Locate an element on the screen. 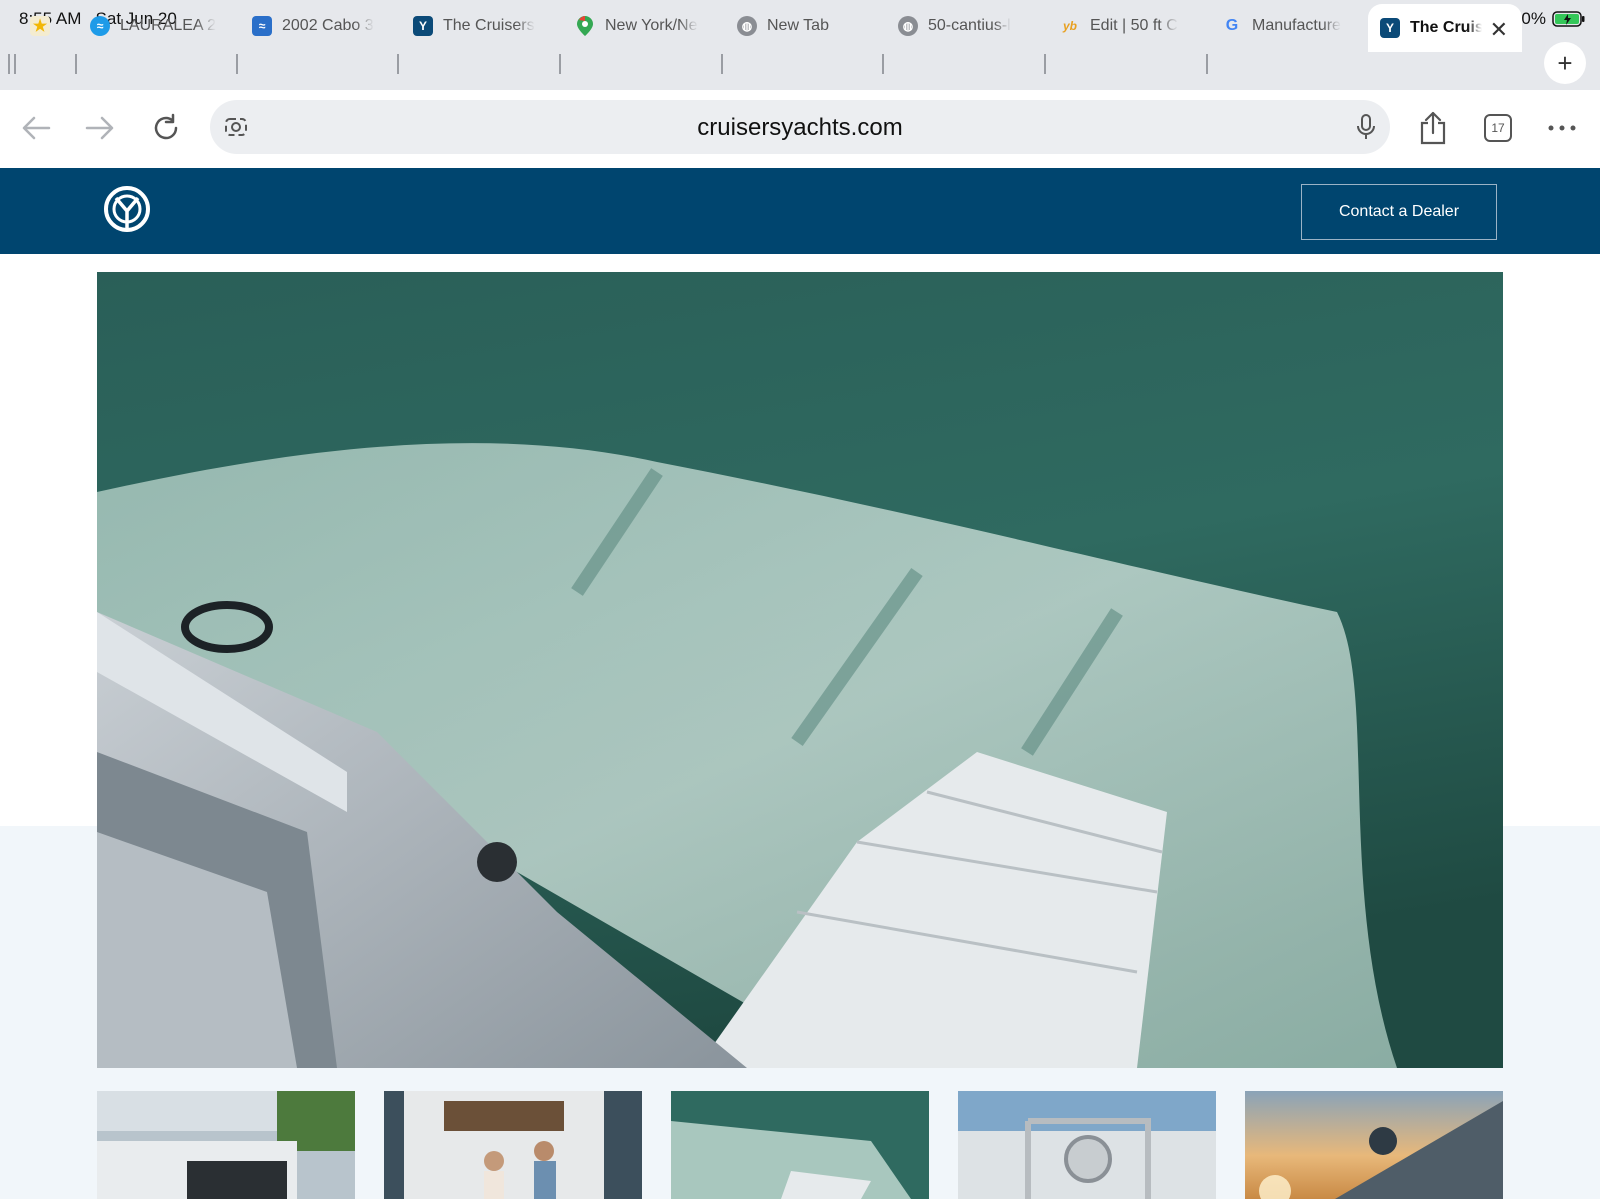 The image size is (1600, 1199). sunset-hull-photo is located at coordinates (1374, 1145).